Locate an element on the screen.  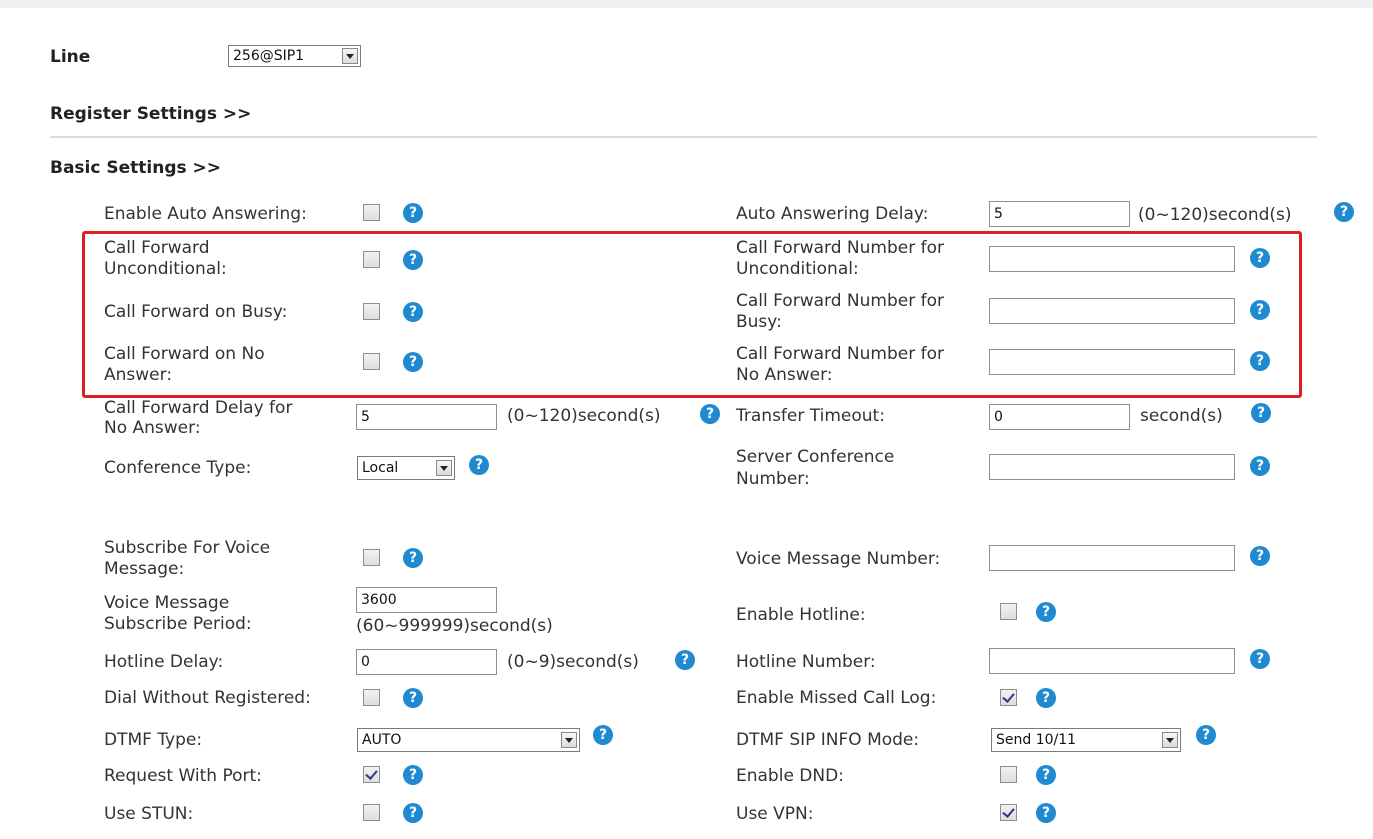
request-with-port-checkbox is located at coordinates (371, 774).